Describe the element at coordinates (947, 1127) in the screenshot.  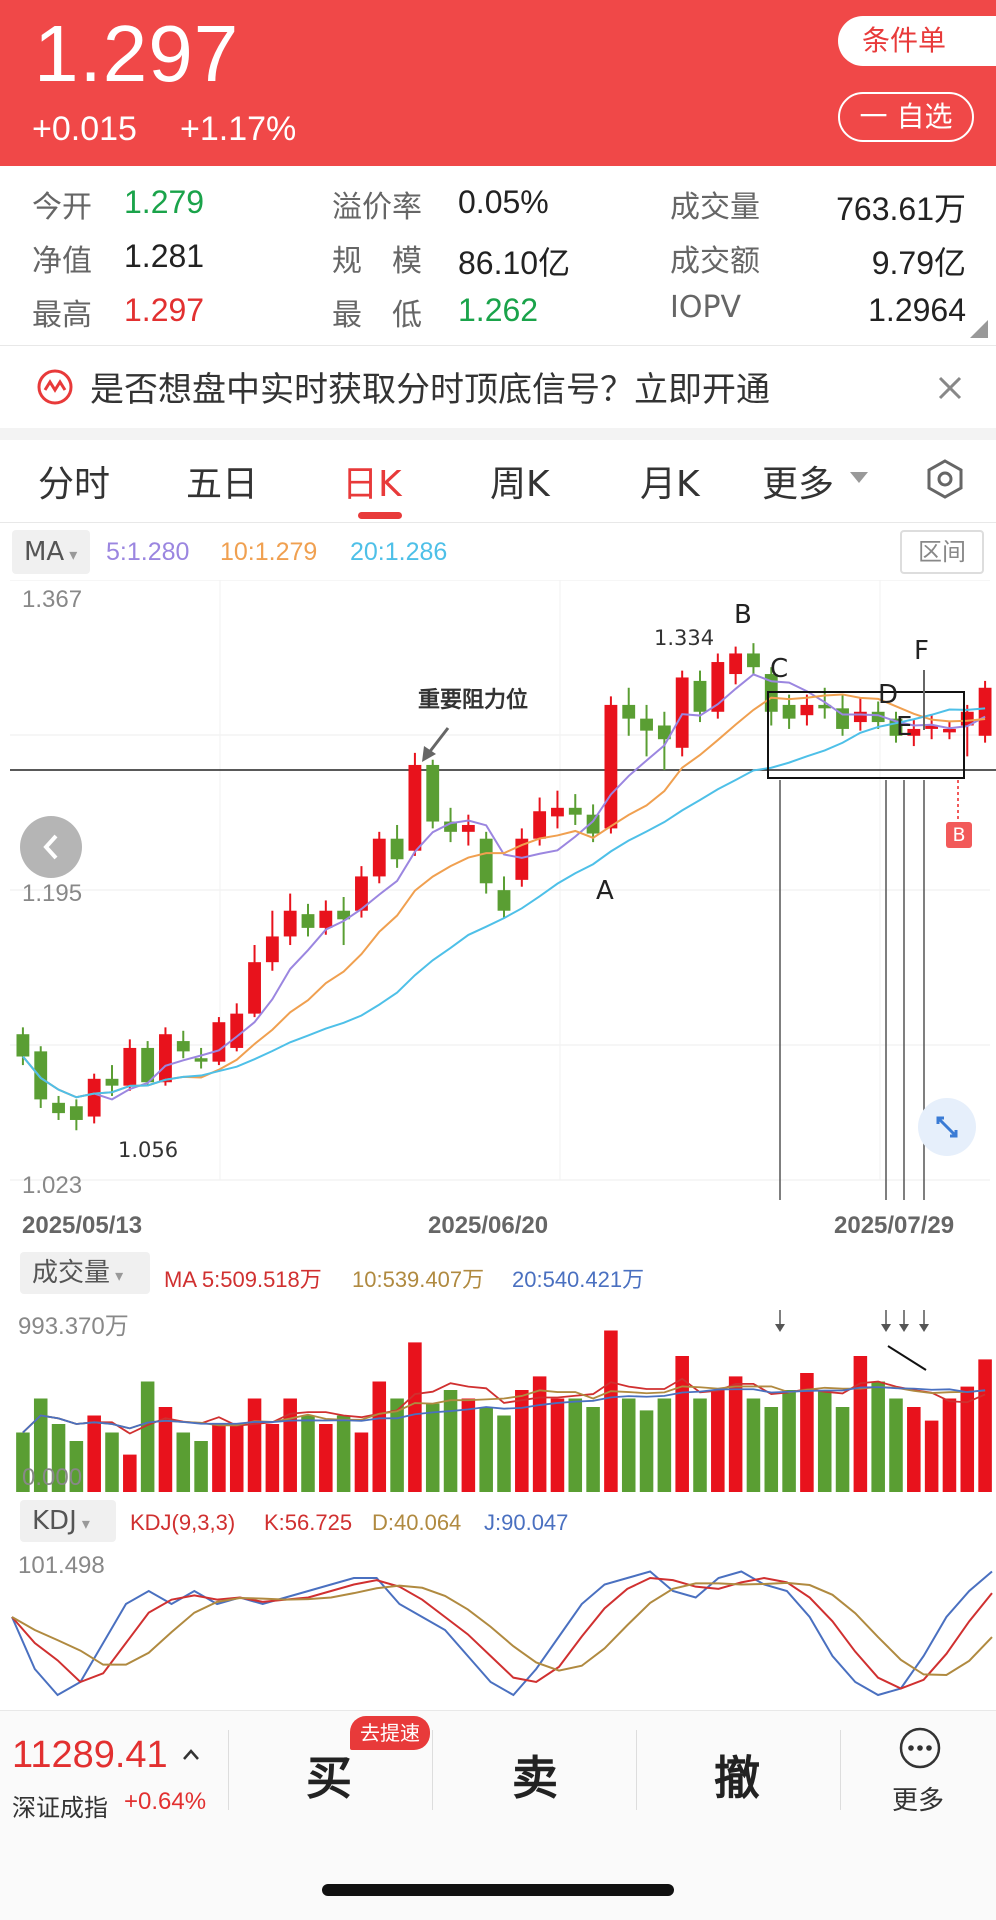
I see `fullscreen-button` at that location.